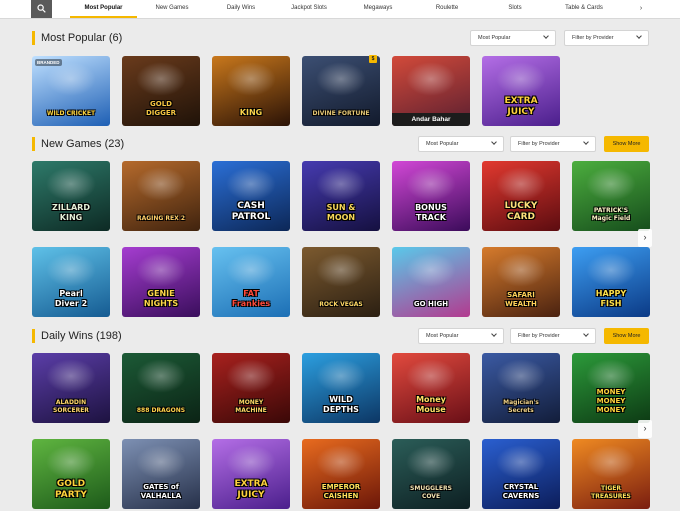 This screenshot has width=680, height=511. Describe the element at coordinates (48, 62) in the screenshot. I see `game-badge: BRANDED` at that location.